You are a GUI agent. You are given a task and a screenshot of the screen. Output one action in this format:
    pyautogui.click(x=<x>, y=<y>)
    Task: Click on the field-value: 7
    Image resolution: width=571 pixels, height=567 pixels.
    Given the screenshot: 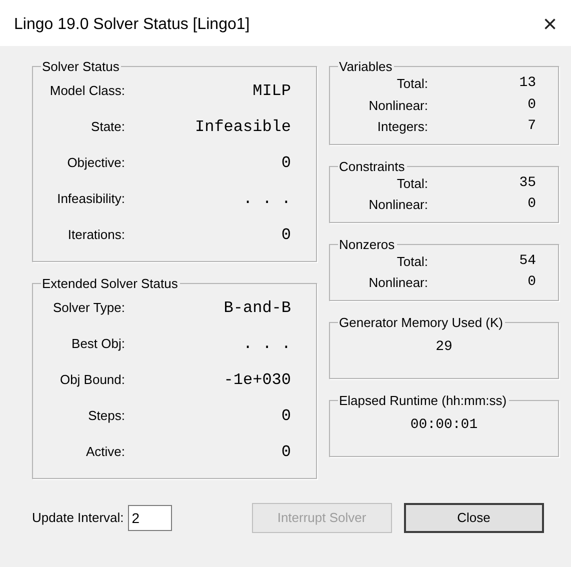 What is the action you would take?
    pyautogui.click(x=531, y=126)
    